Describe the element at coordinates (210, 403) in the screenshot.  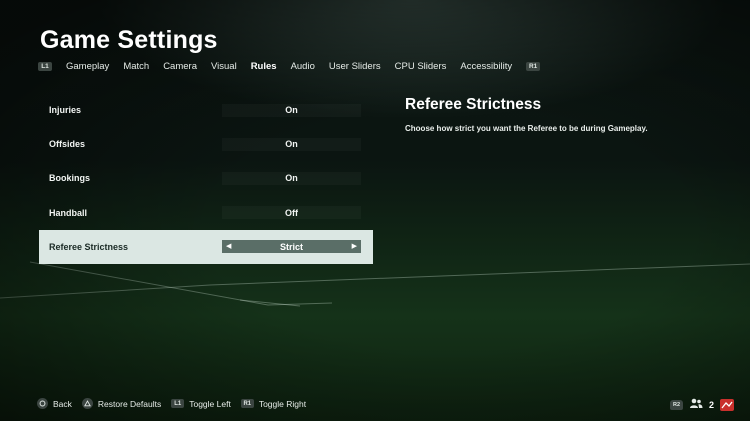
I see `toggle-left-label: Toggle Left` at that location.